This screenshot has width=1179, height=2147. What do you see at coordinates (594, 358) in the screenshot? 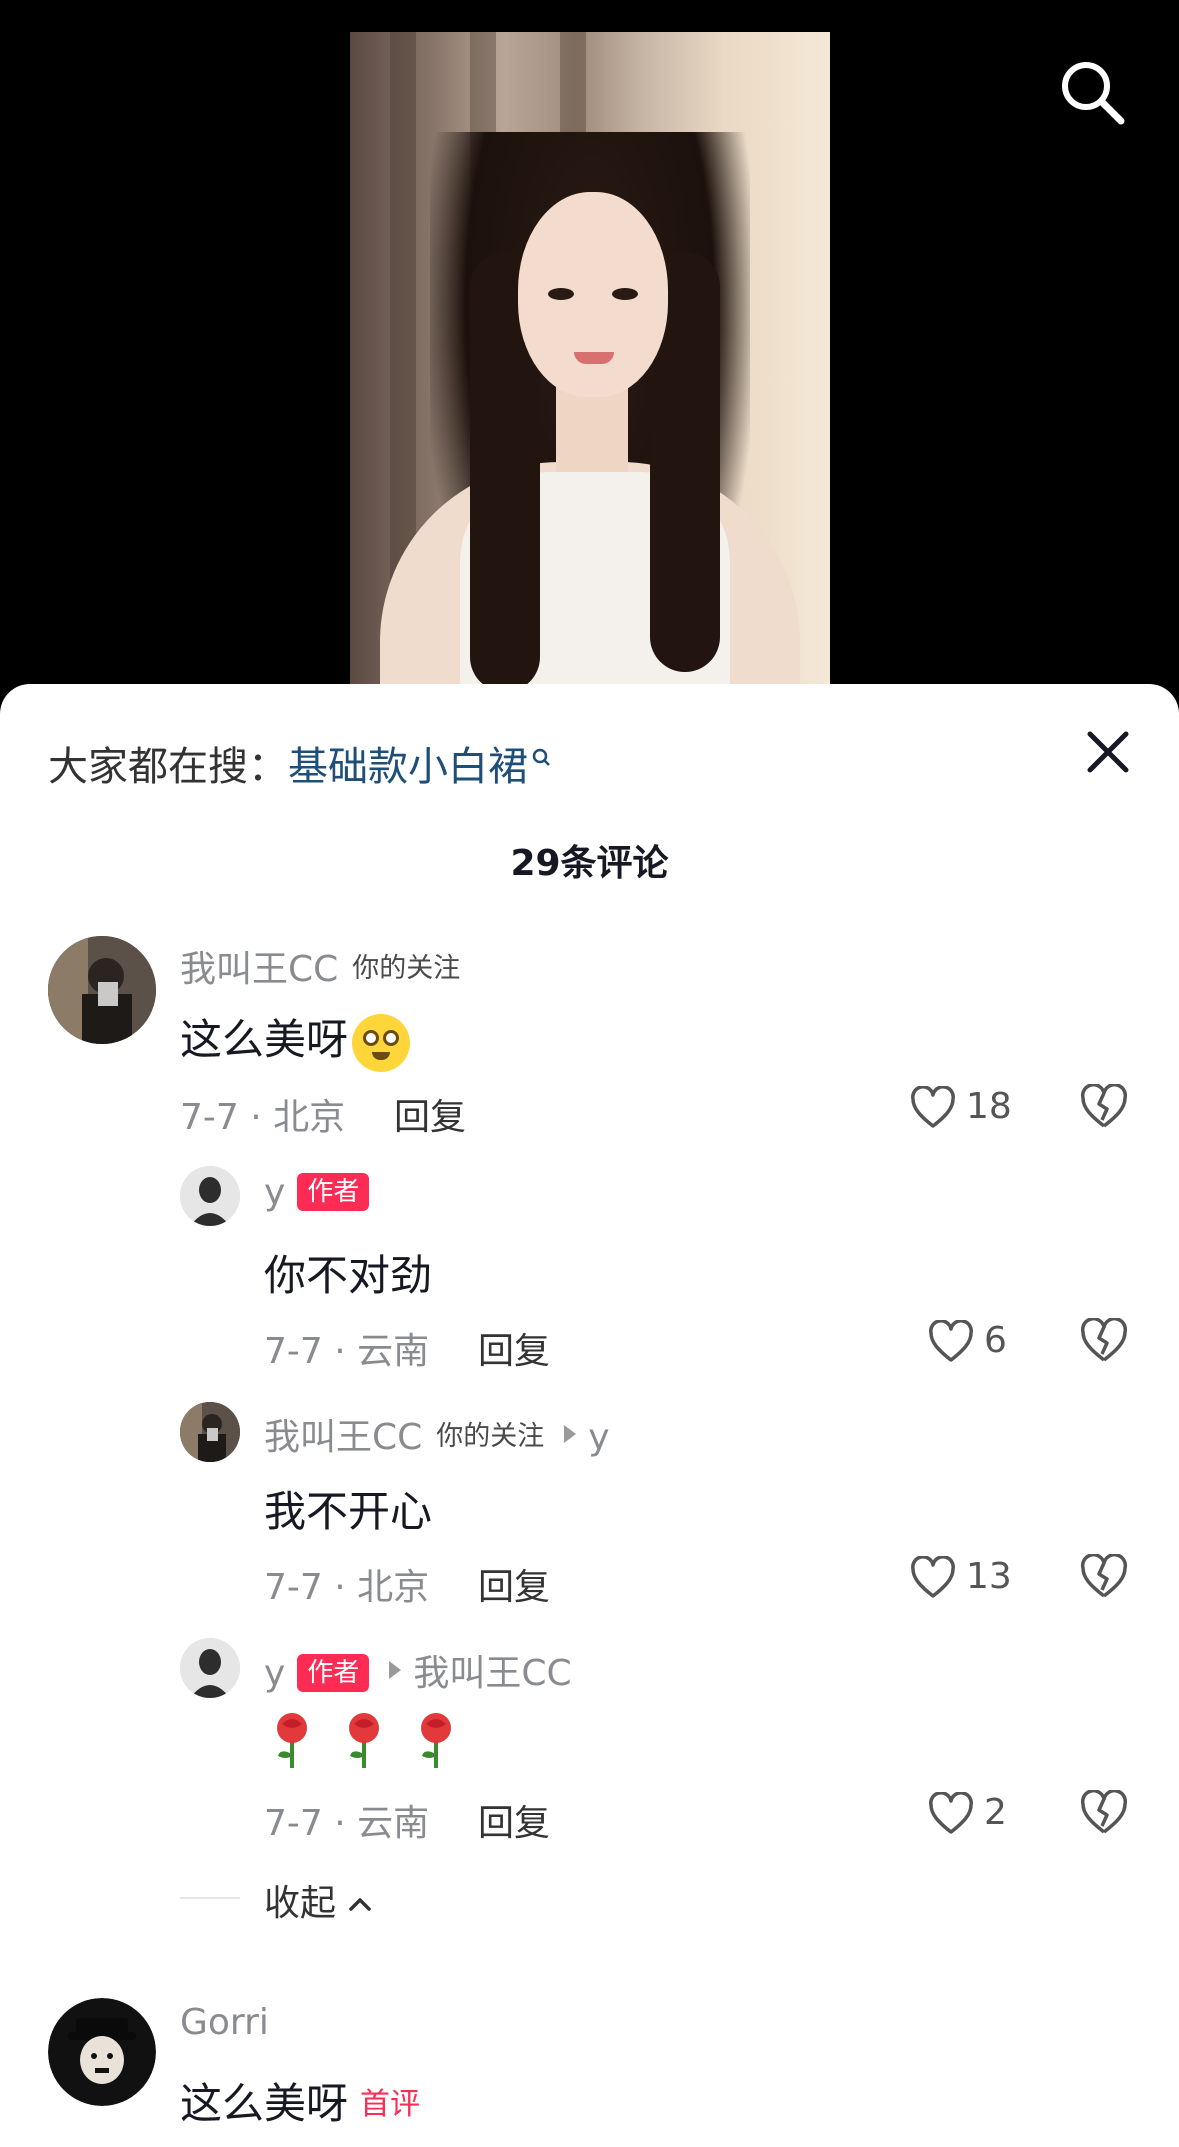
I see `lips` at bounding box center [594, 358].